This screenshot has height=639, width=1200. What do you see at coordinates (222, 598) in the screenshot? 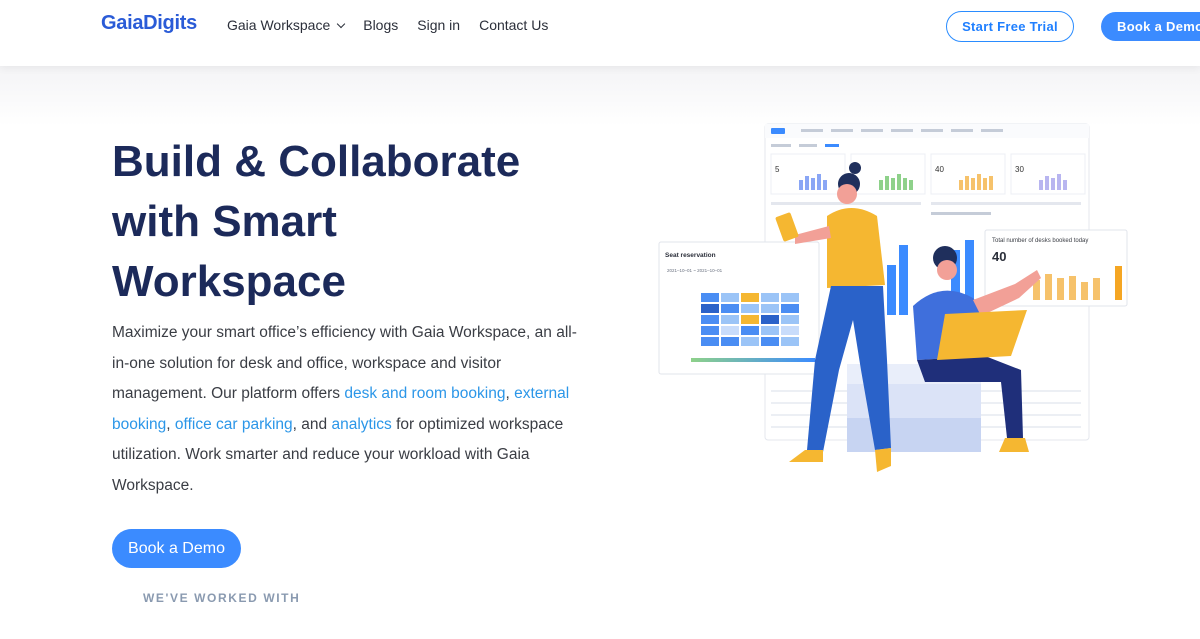
I see `worked-with-label: WE'VE WORKED WITH` at bounding box center [222, 598].